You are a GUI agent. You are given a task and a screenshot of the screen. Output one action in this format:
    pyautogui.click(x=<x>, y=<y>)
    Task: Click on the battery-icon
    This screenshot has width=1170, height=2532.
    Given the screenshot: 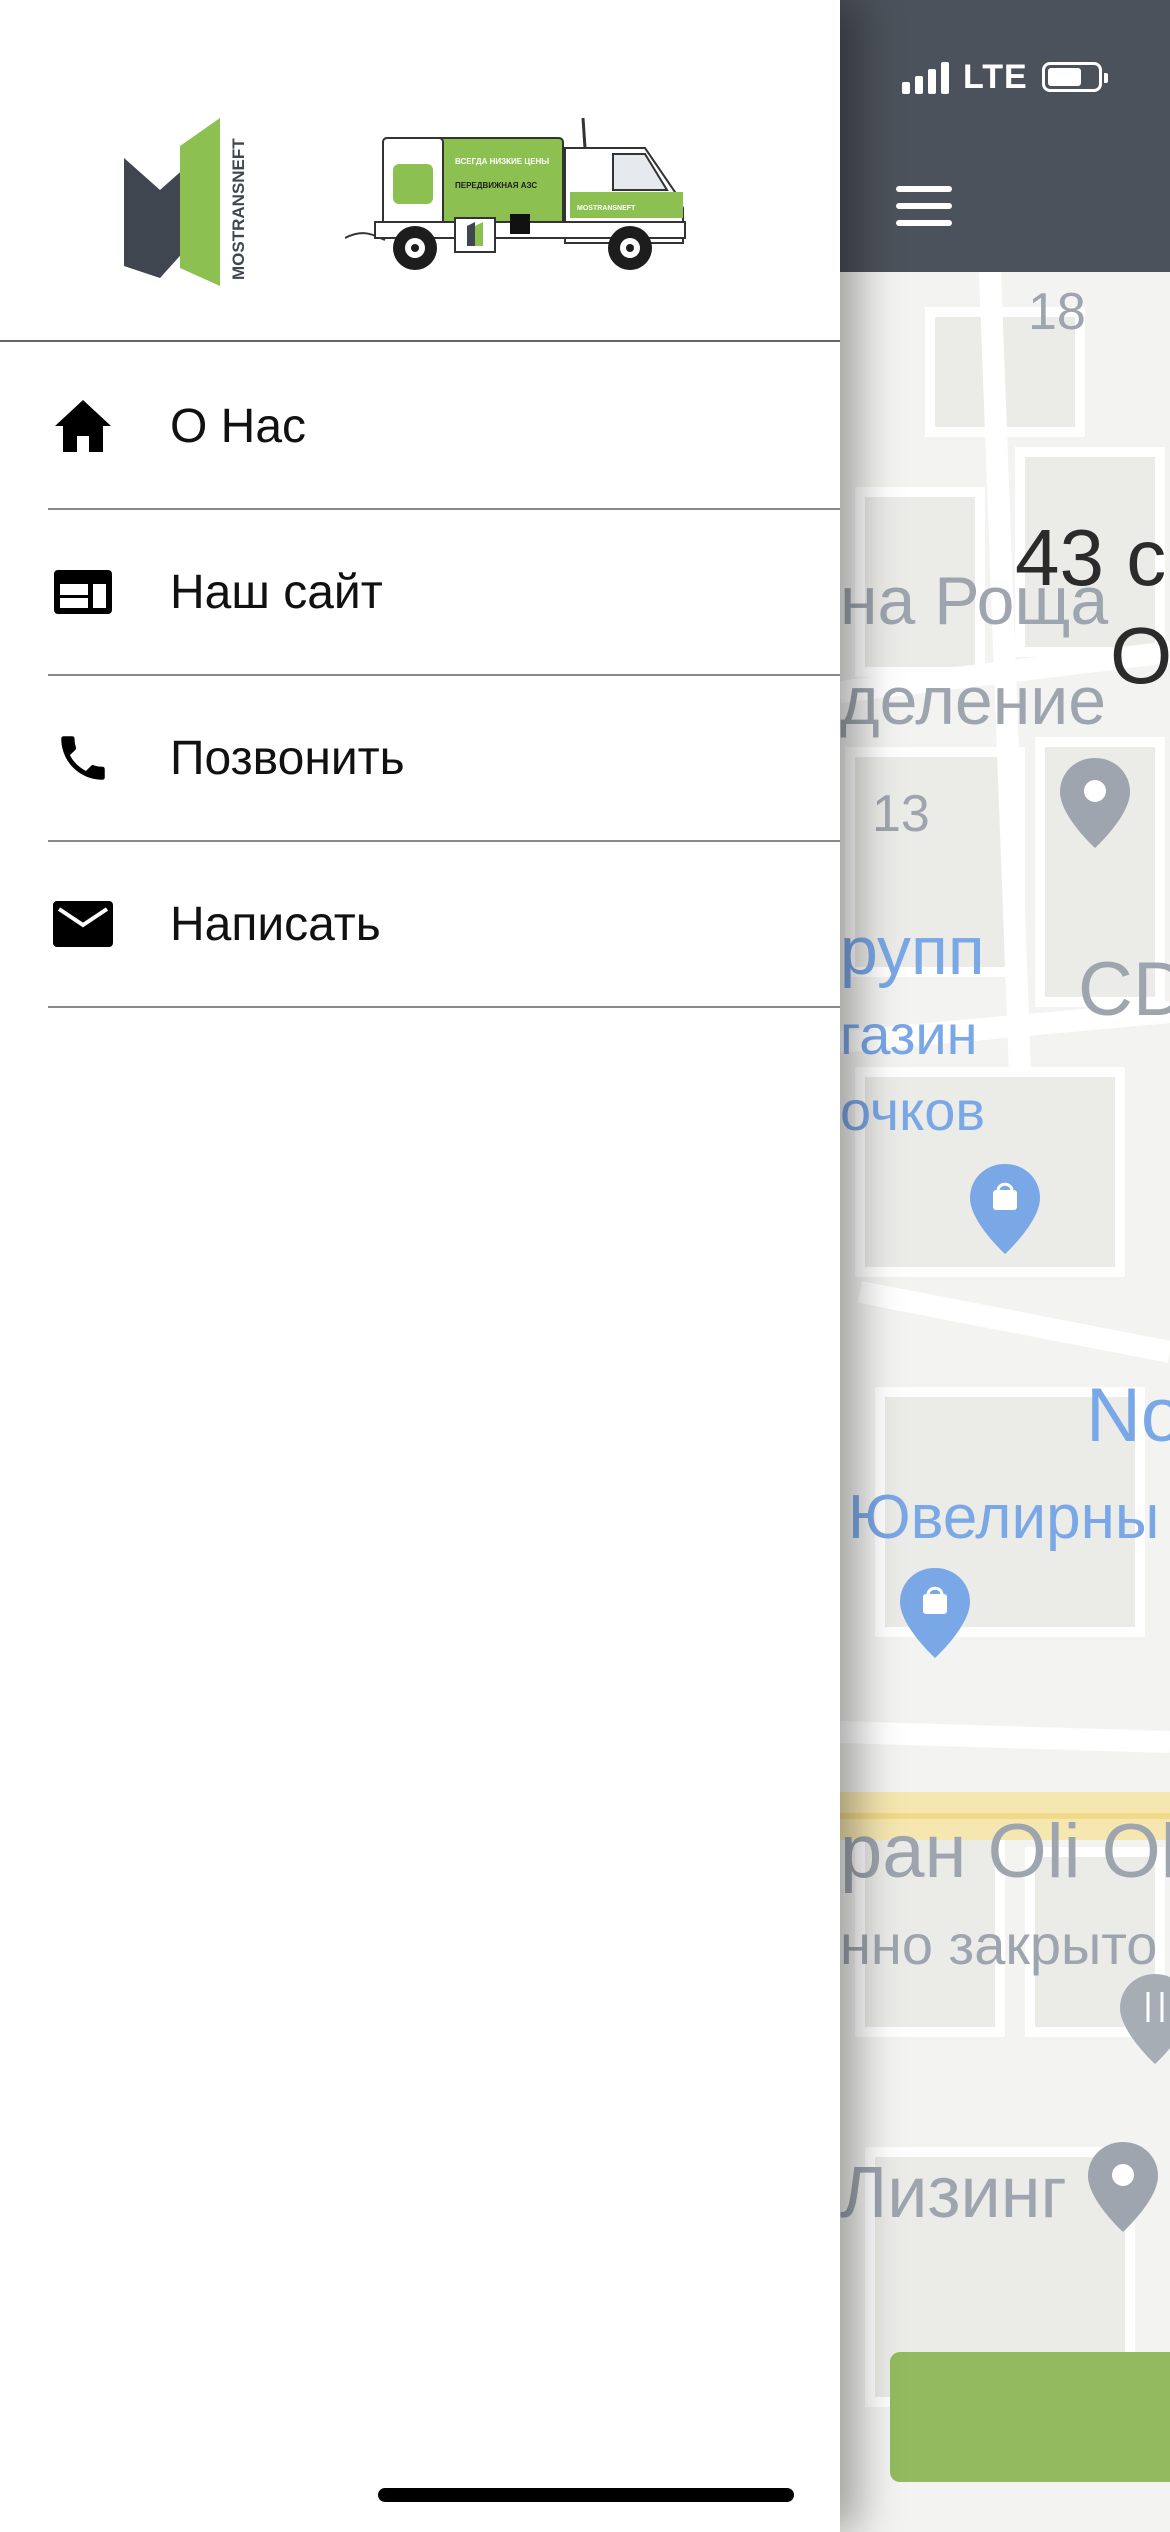 What is the action you would take?
    pyautogui.click(x=1074, y=77)
    